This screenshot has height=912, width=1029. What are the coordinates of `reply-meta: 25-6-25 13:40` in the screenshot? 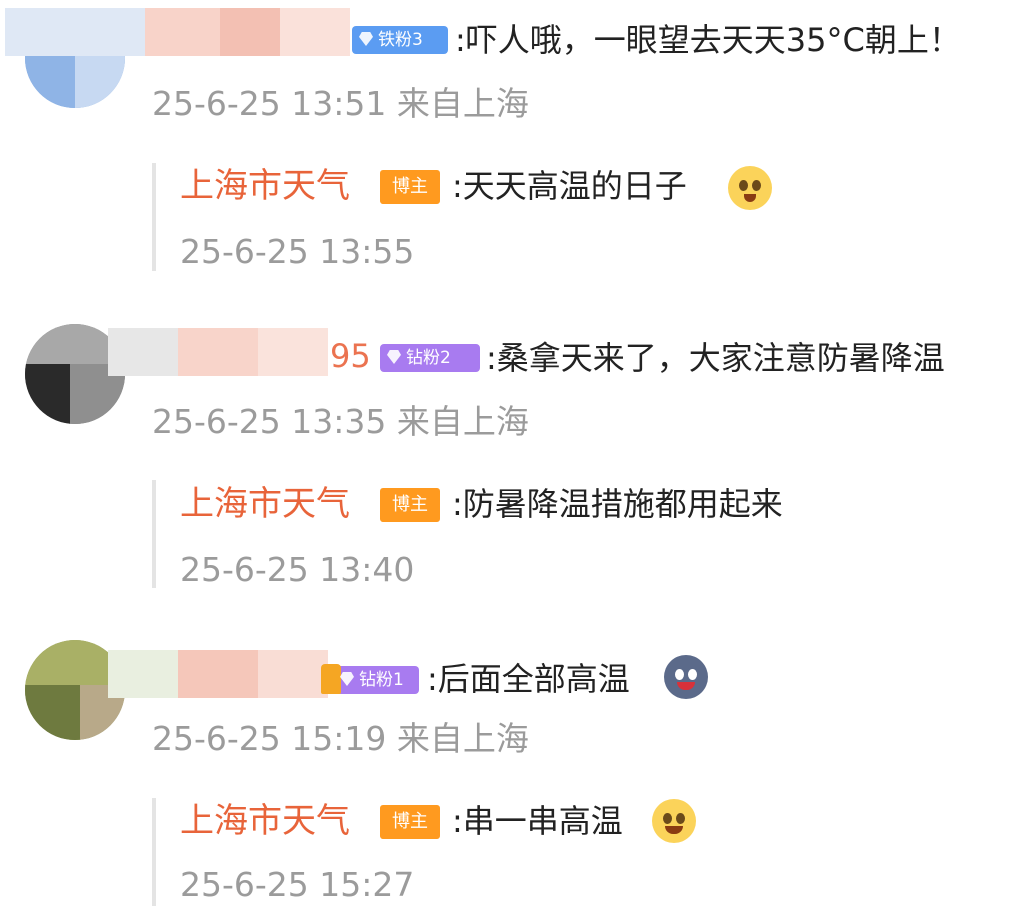 It's located at (297, 569).